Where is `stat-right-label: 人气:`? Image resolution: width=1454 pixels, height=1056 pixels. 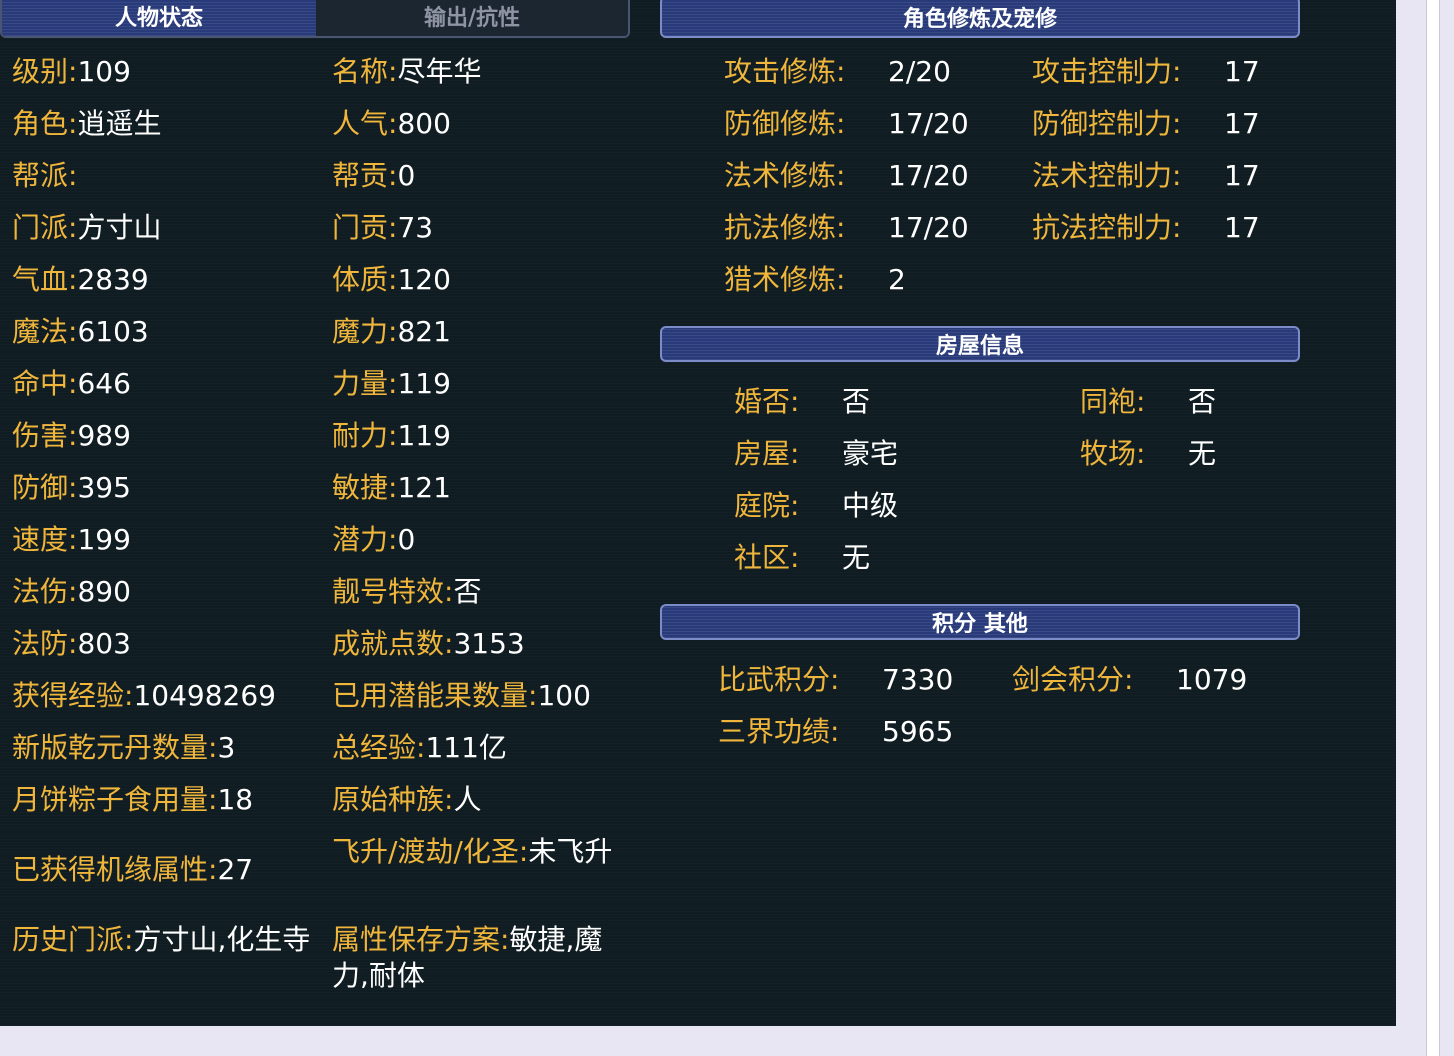
stat-right-label: 人气: is located at coordinates (365, 123).